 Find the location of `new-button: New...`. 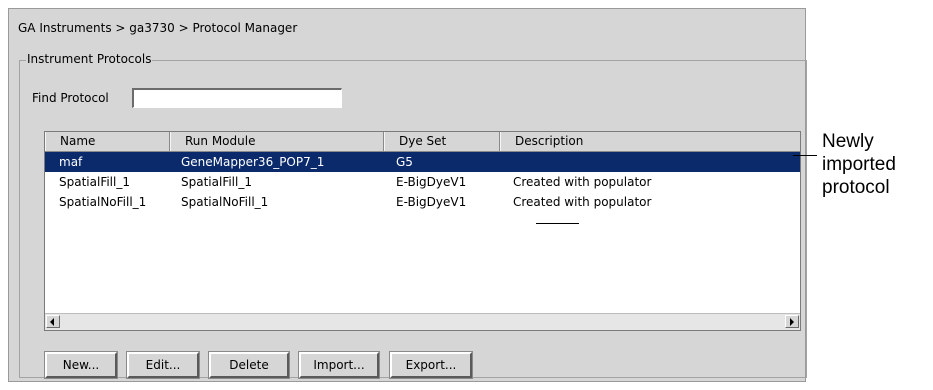

new-button: New... is located at coordinates (81, 365).